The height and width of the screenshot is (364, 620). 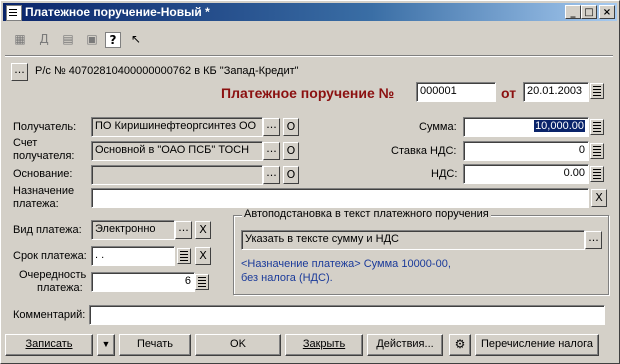 I want to click on document-number-field: 000001, so click(x=456, y=92).